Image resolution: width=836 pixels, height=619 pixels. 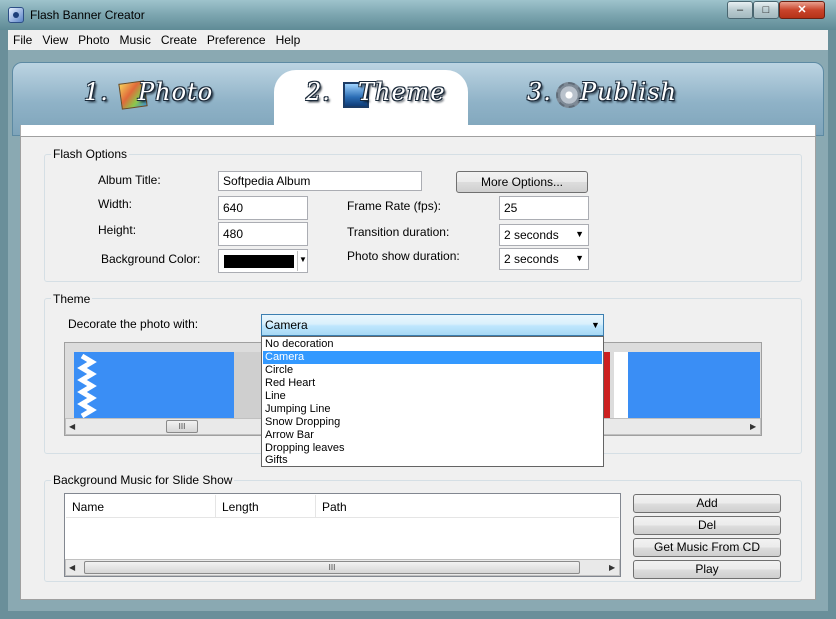 What do you see at coordinates (143, 480) in the screenshot?
I see `music-group-label: Background Music for Slide Show` at bounding box center [143, 480].